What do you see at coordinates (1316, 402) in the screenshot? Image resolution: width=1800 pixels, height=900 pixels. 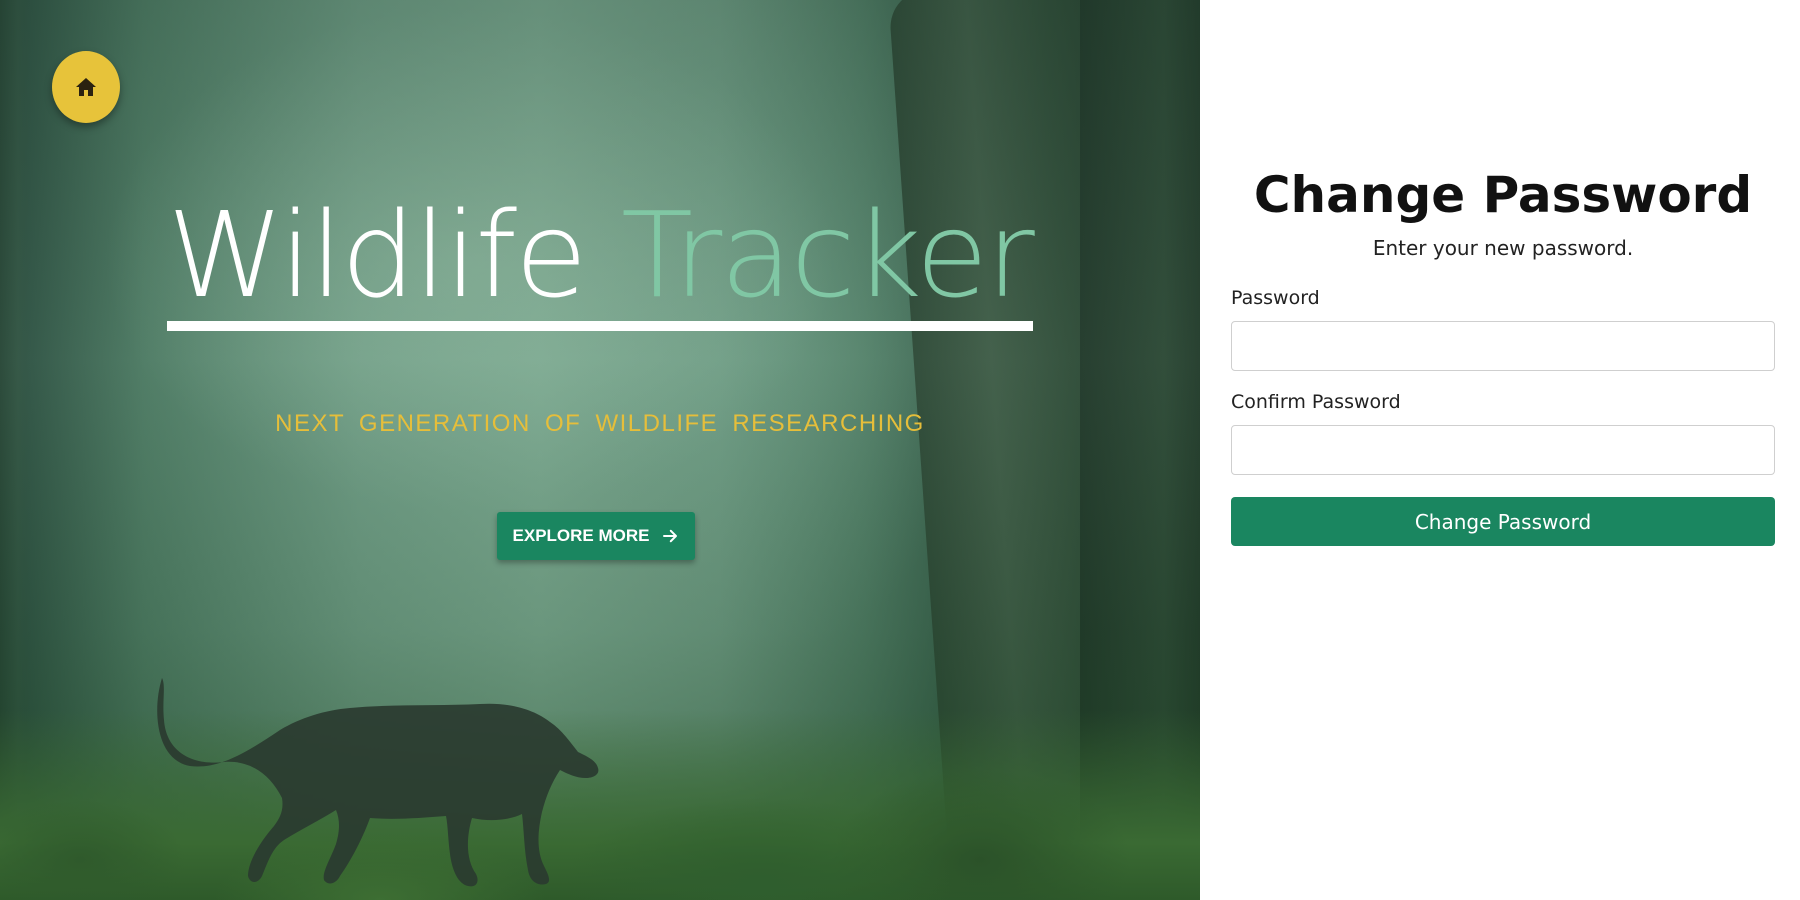 I see `confirm-password-label: Confirm Password` at bounding box center [1316, 402].